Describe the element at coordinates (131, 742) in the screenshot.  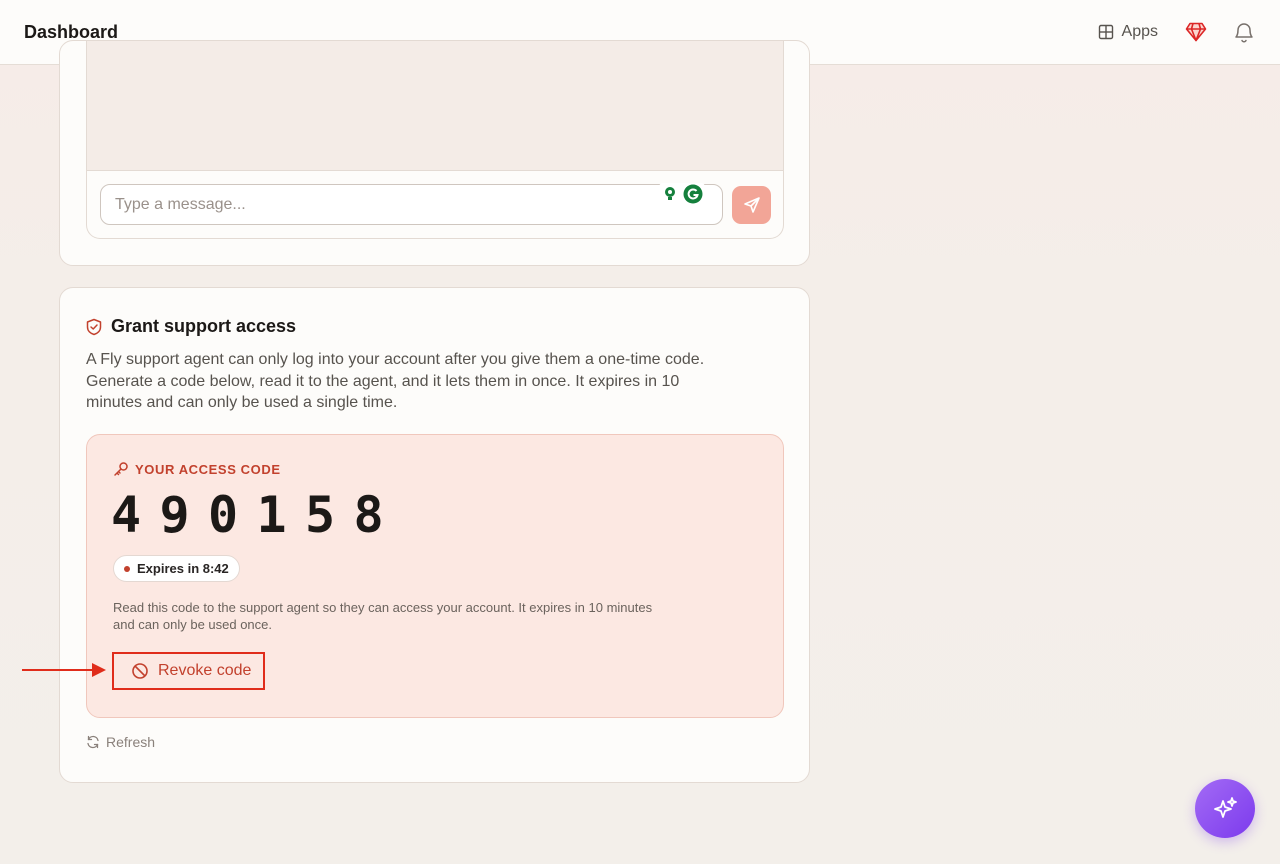
I see `refresh-label: Refresh` at that location.